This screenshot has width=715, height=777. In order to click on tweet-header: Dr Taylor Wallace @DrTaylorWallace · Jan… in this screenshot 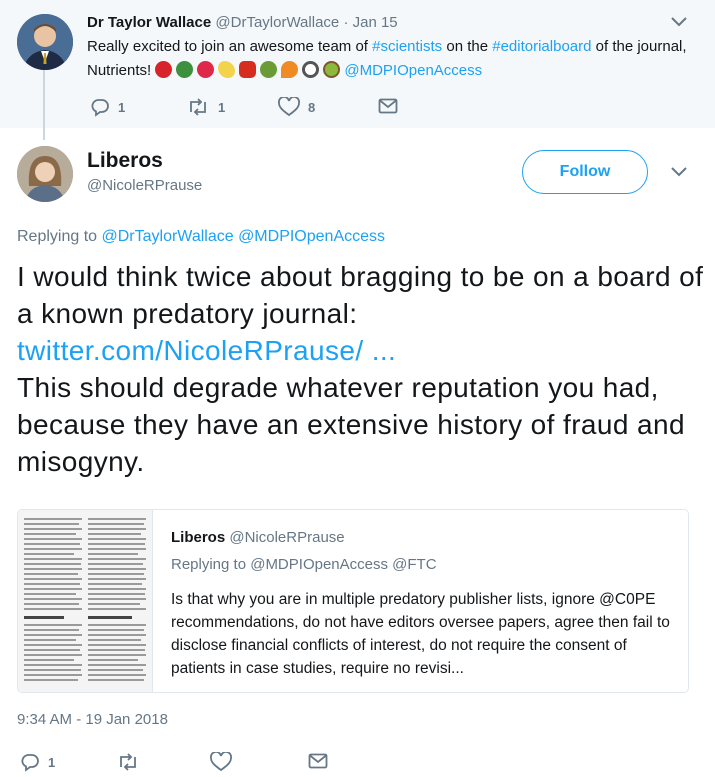, I will do `click(242, 23)`.